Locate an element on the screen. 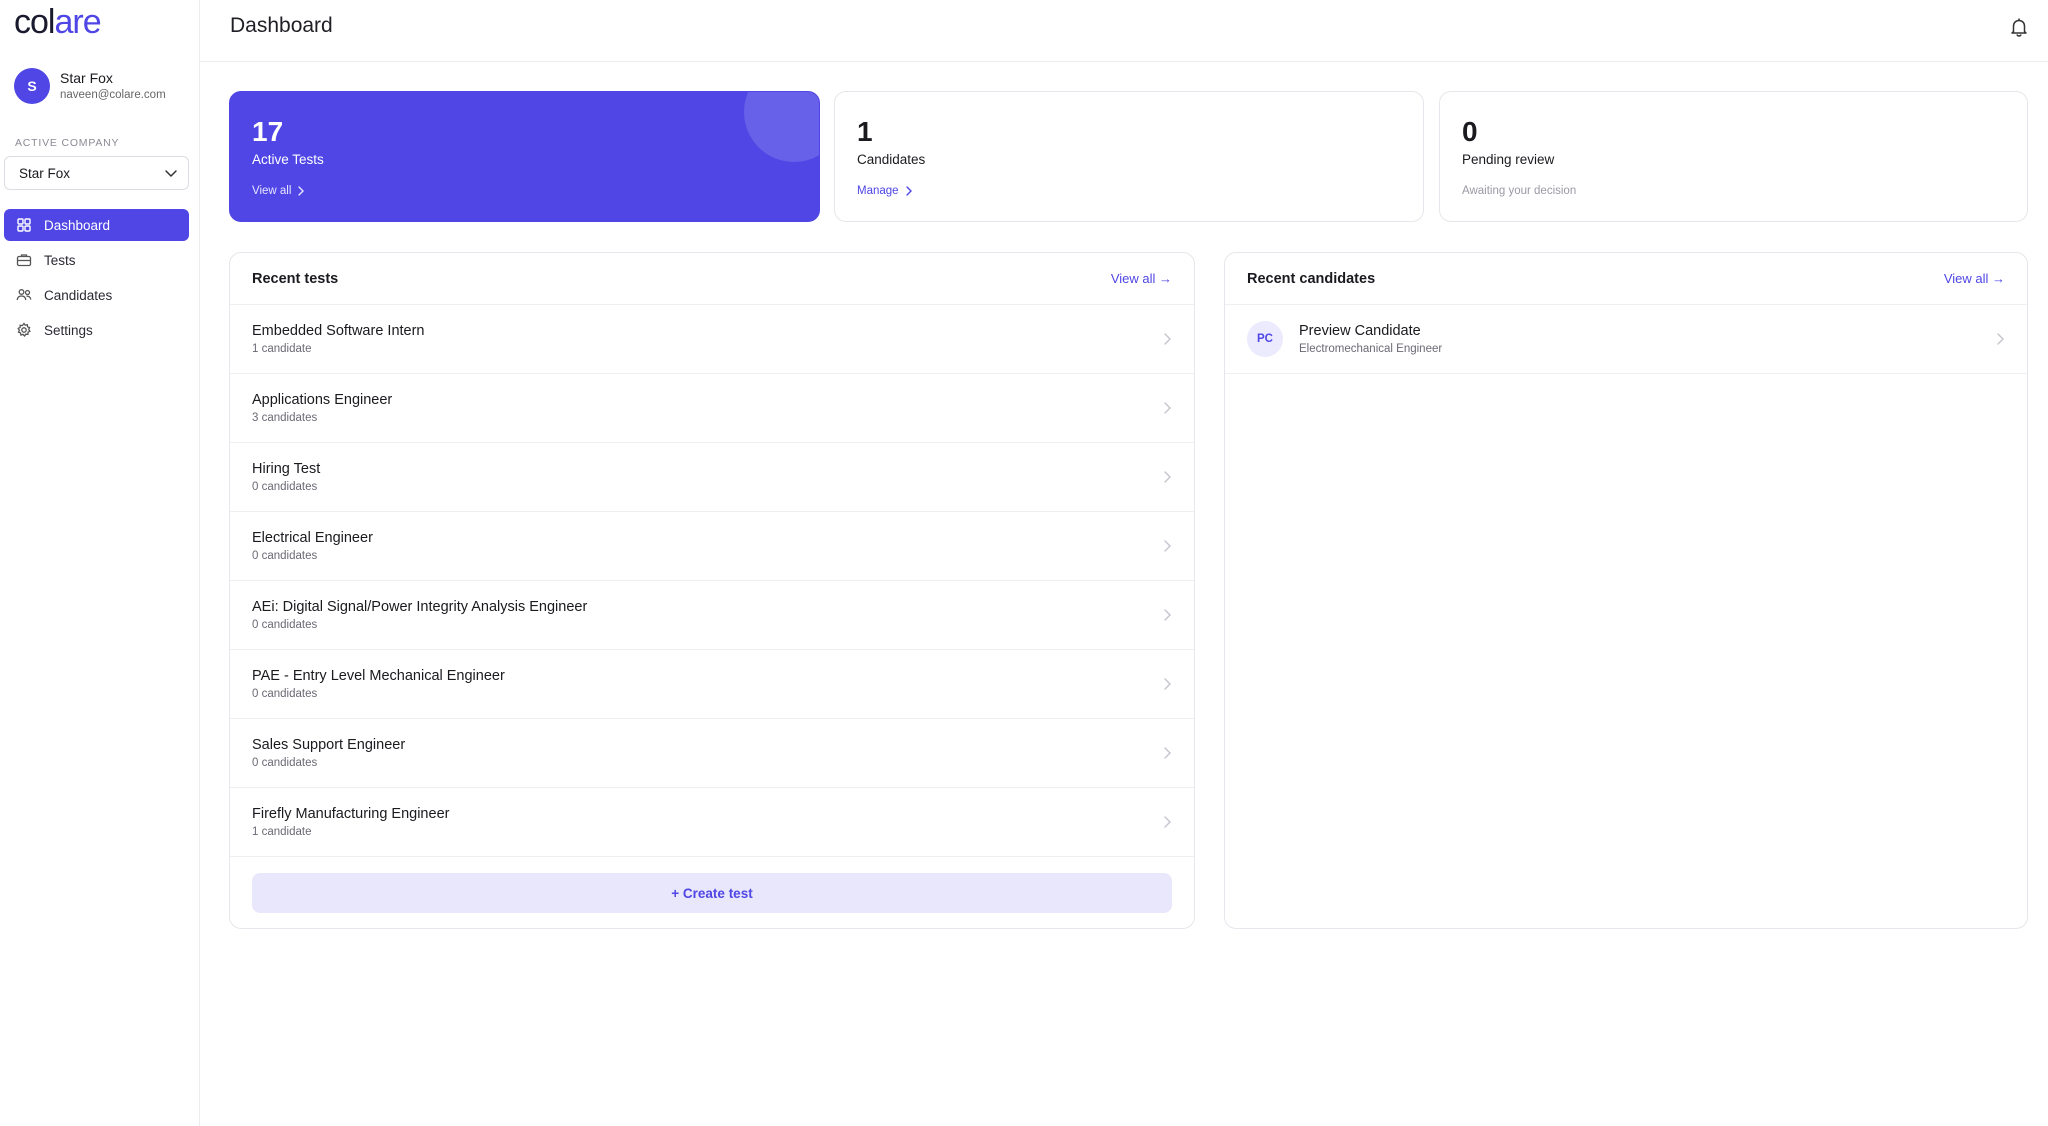 This screenshot has height=1126, width=2048. manage-candidates-link: Manage is located at coordinates (885, 191).